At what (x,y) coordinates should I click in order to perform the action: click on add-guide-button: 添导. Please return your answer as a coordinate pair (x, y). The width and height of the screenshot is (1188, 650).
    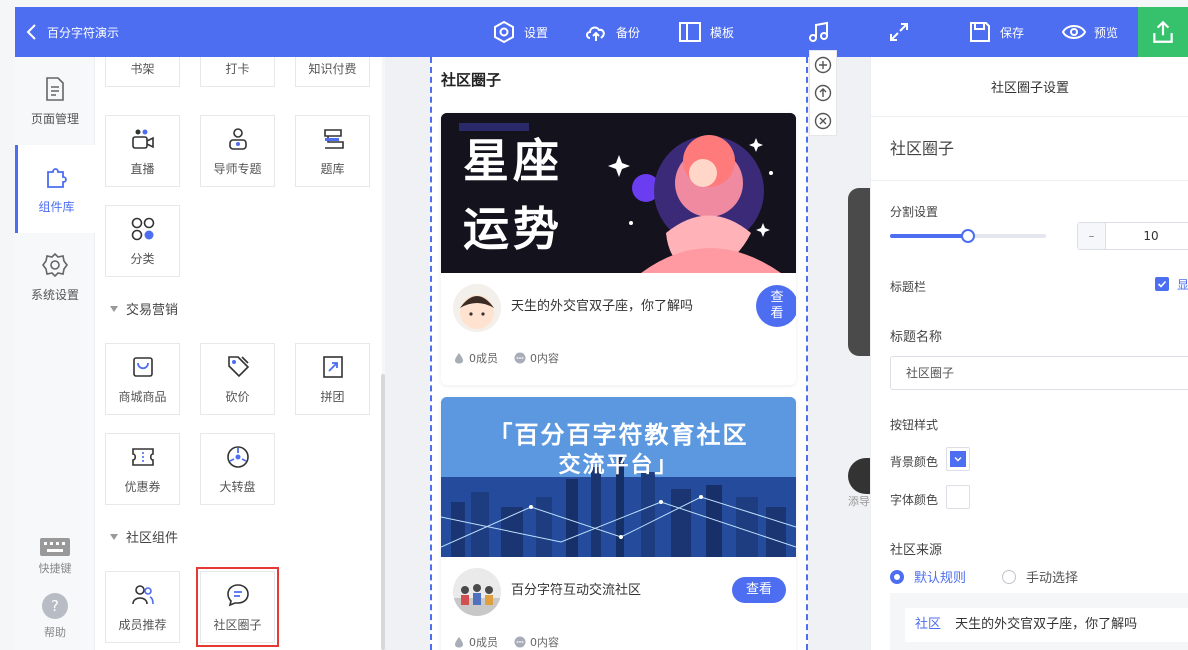
    Looking at the image, I should click on (859, 493).